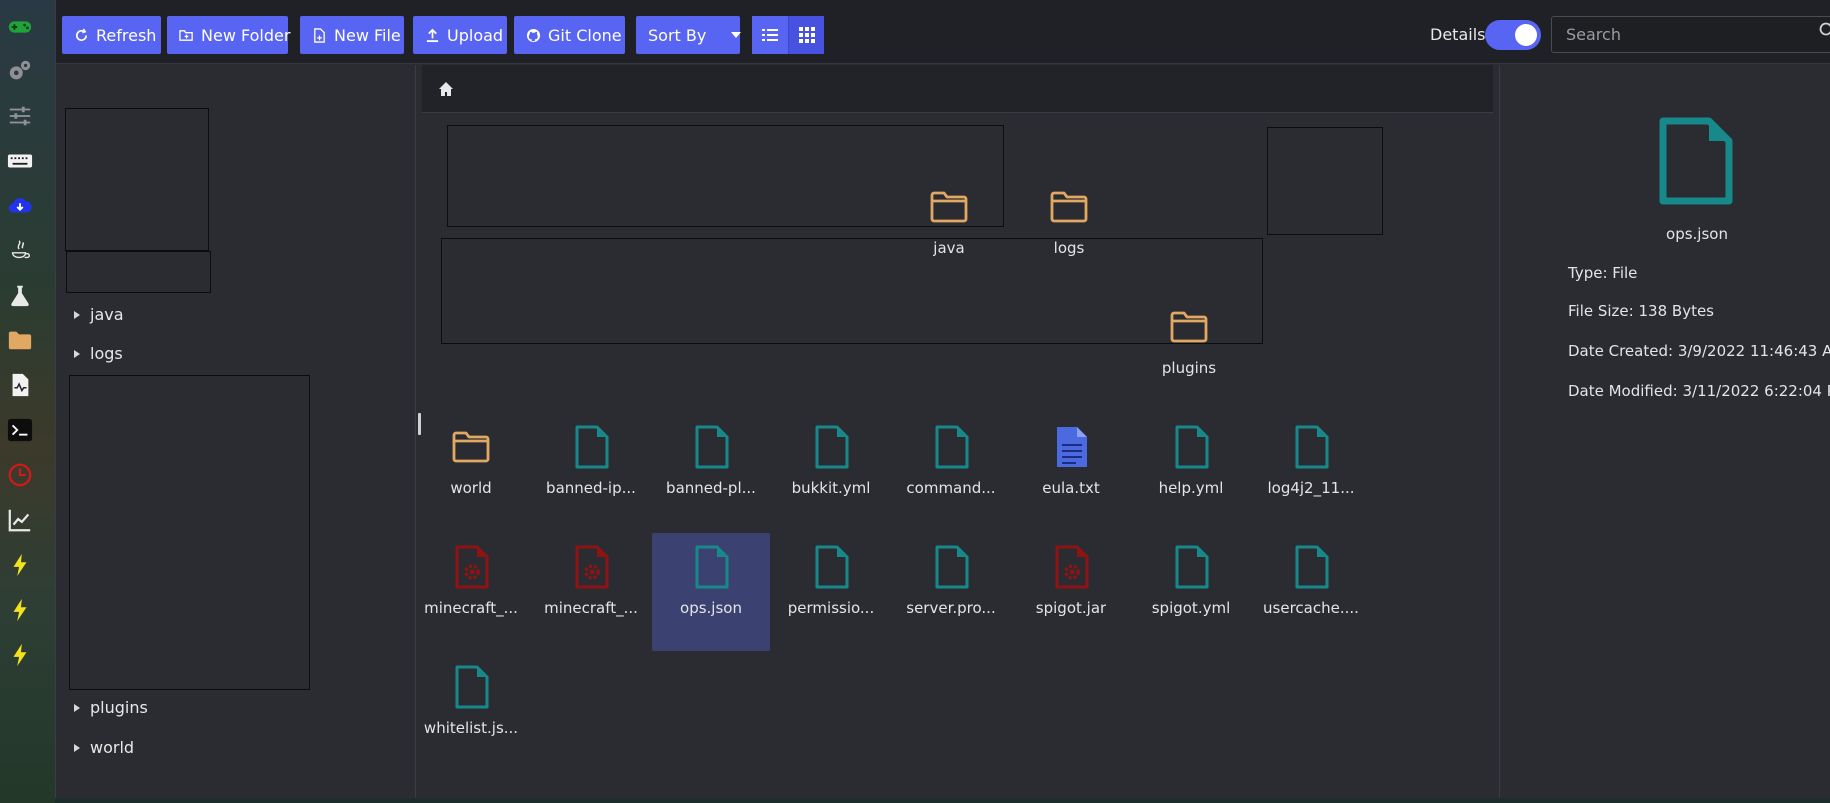  What do you see at coordinates (949, 232) in the screenshot?
I see `folder-item: java` at bounding box center [949, 232].